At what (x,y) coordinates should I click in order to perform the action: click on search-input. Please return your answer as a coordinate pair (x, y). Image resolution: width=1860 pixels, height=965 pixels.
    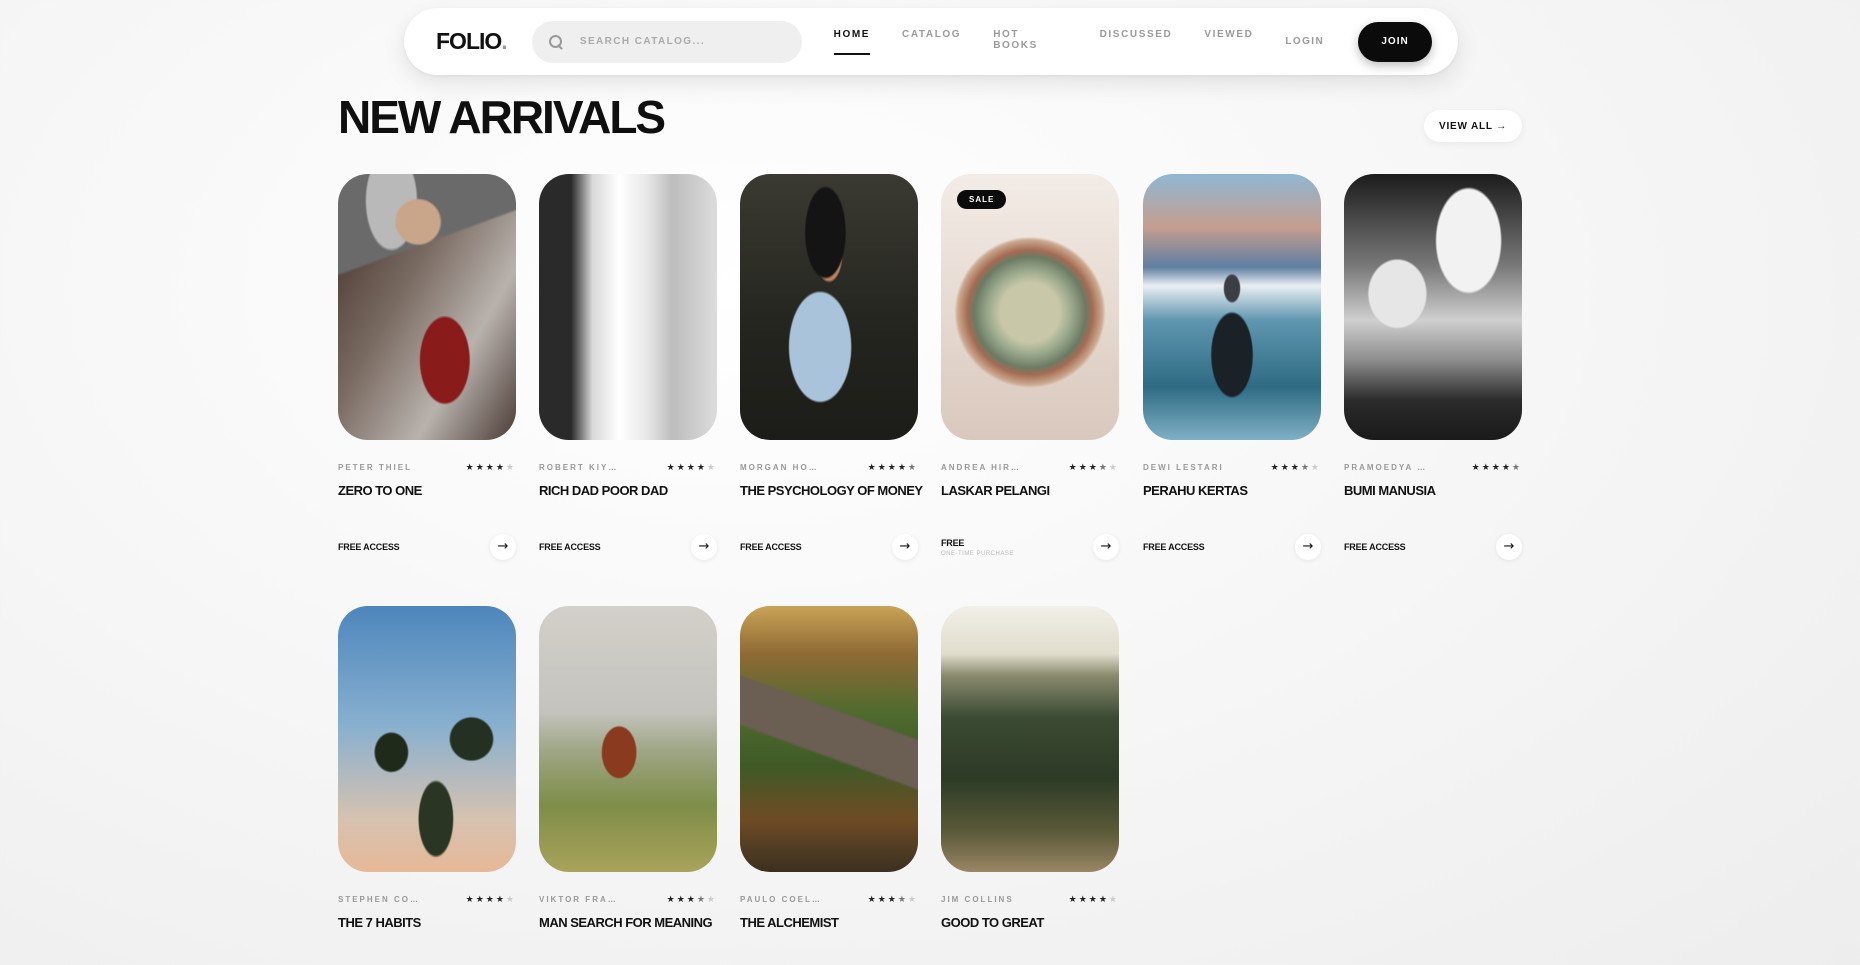
    Looking at the image, I should click on (679, 41).